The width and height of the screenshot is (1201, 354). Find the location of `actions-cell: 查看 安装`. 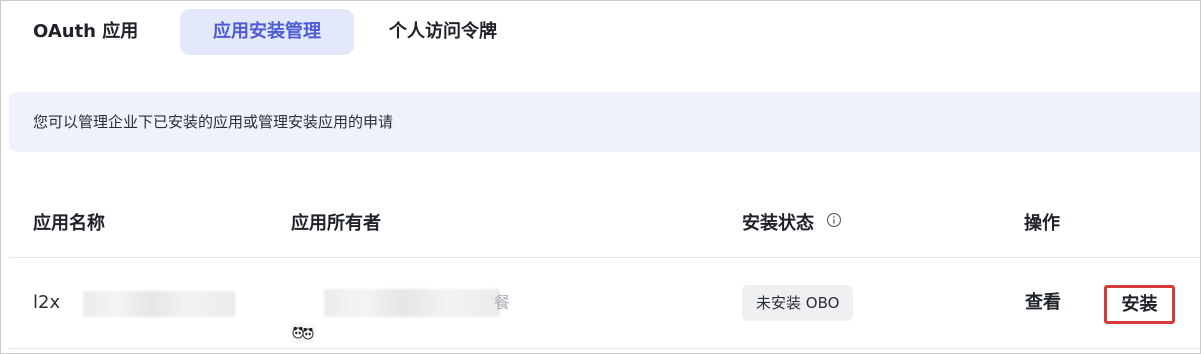

actions-cell: 查看 安装 is located at coordinates (1109, 303).